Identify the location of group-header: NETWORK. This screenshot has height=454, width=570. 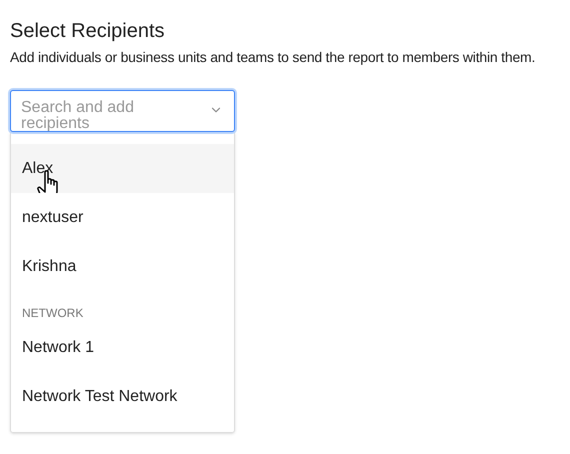
(52, 313).